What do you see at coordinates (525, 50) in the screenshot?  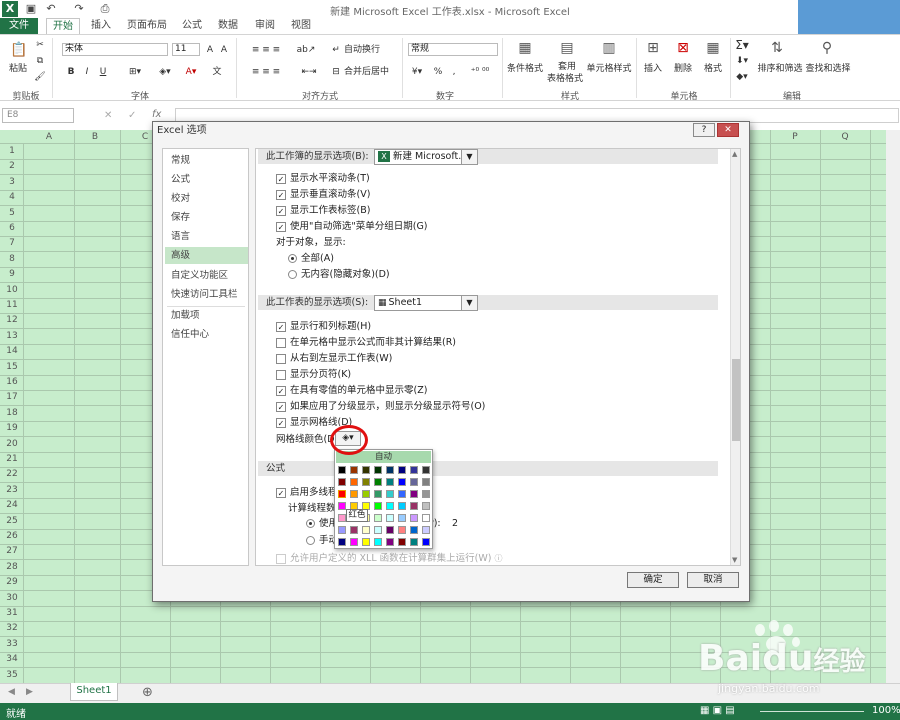 I see `conditional-format-icon: ▦` at bounding box center [525, 50].